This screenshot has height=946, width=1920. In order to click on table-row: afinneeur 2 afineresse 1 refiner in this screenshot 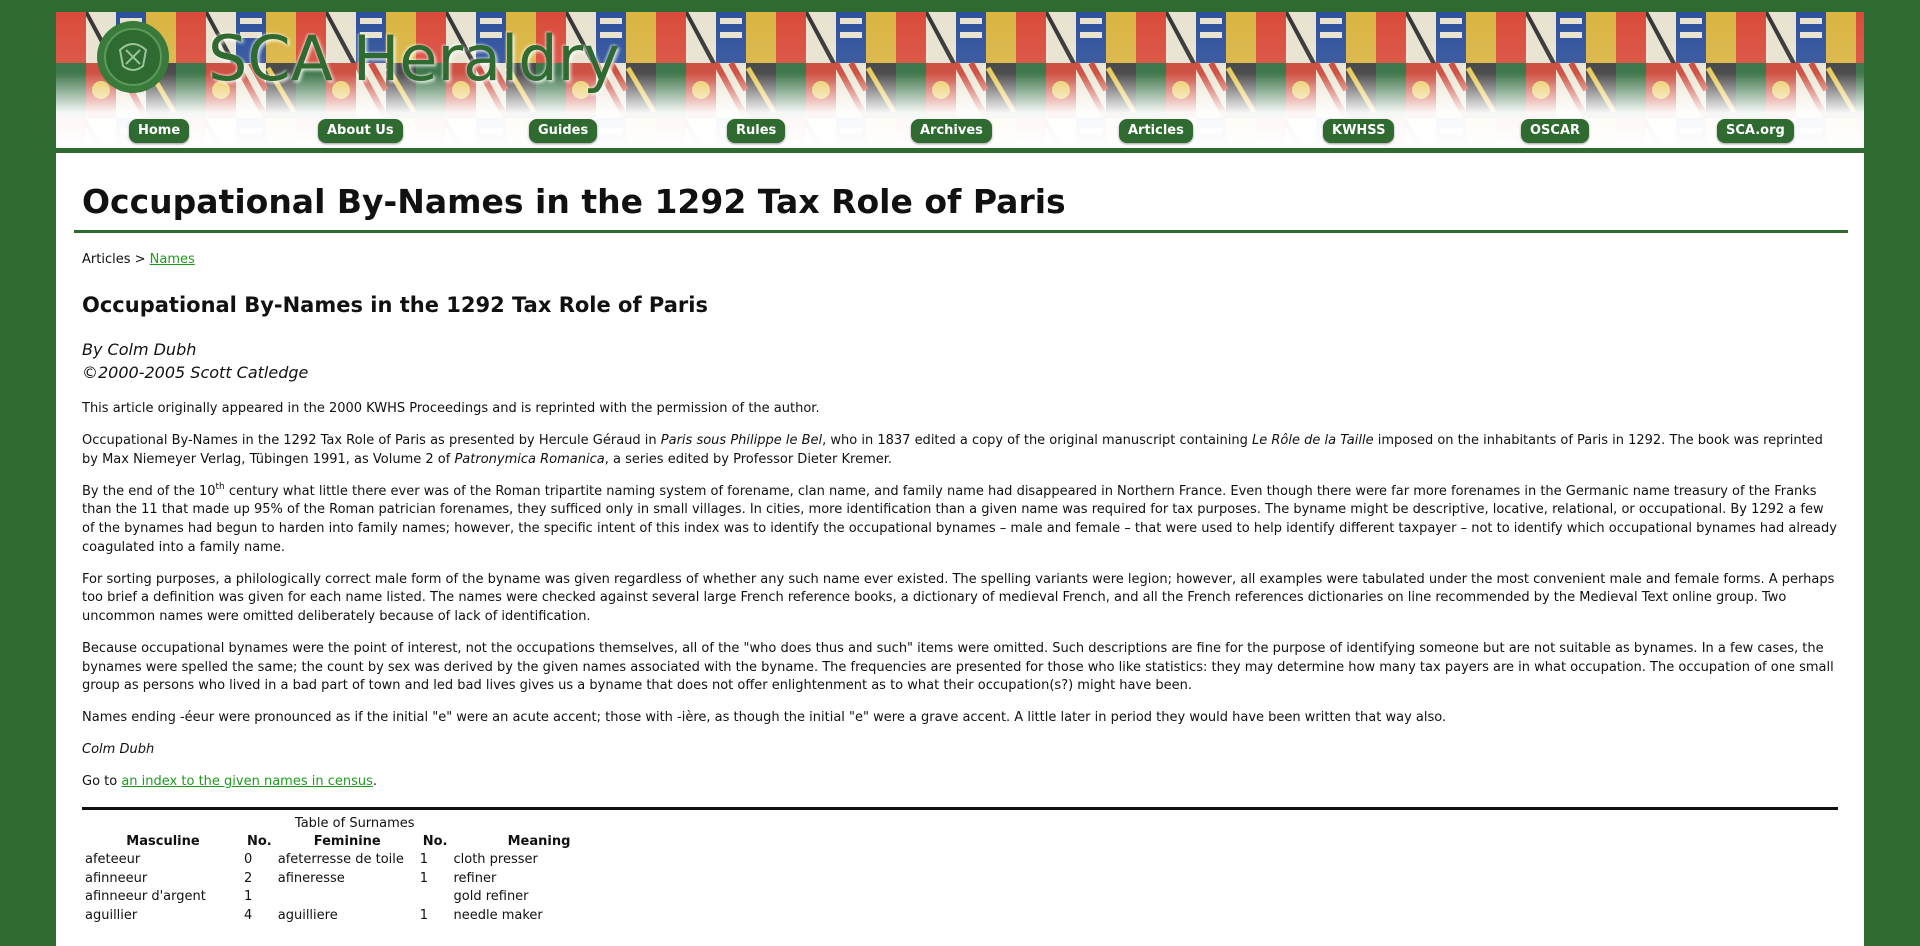, I will do `click(355, 879)`.